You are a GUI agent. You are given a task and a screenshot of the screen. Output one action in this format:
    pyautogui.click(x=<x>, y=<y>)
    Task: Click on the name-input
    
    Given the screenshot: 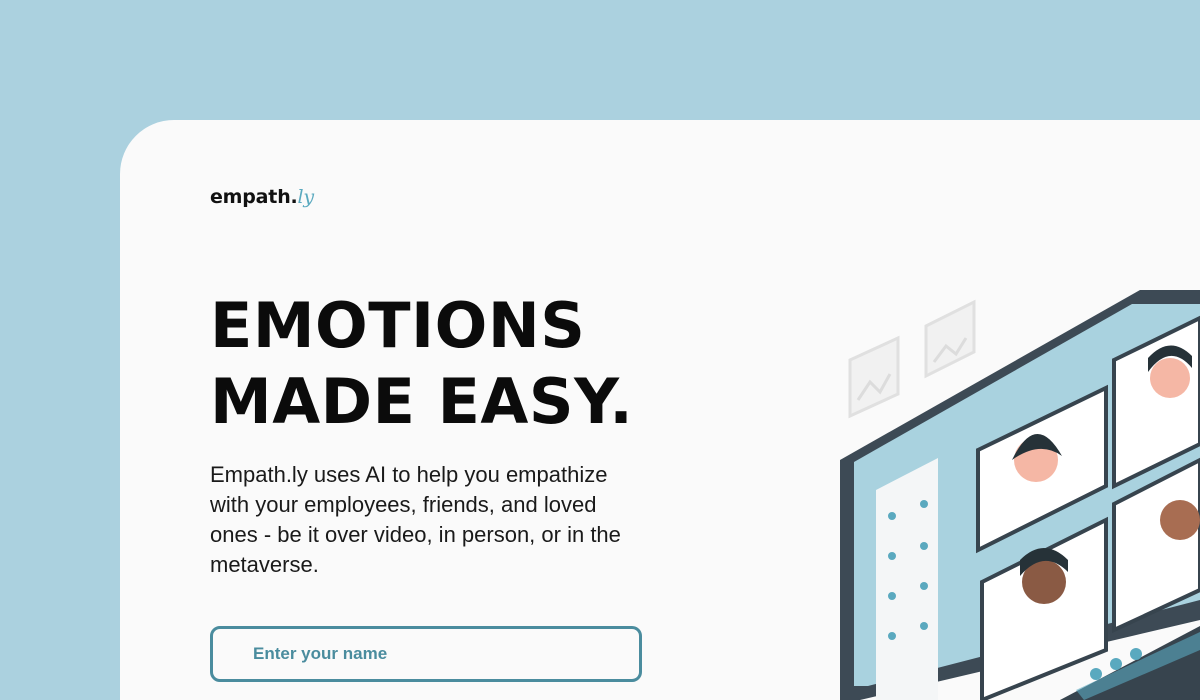 What is the action you would take?
    pyautogui.click(x=426, y=654)
    